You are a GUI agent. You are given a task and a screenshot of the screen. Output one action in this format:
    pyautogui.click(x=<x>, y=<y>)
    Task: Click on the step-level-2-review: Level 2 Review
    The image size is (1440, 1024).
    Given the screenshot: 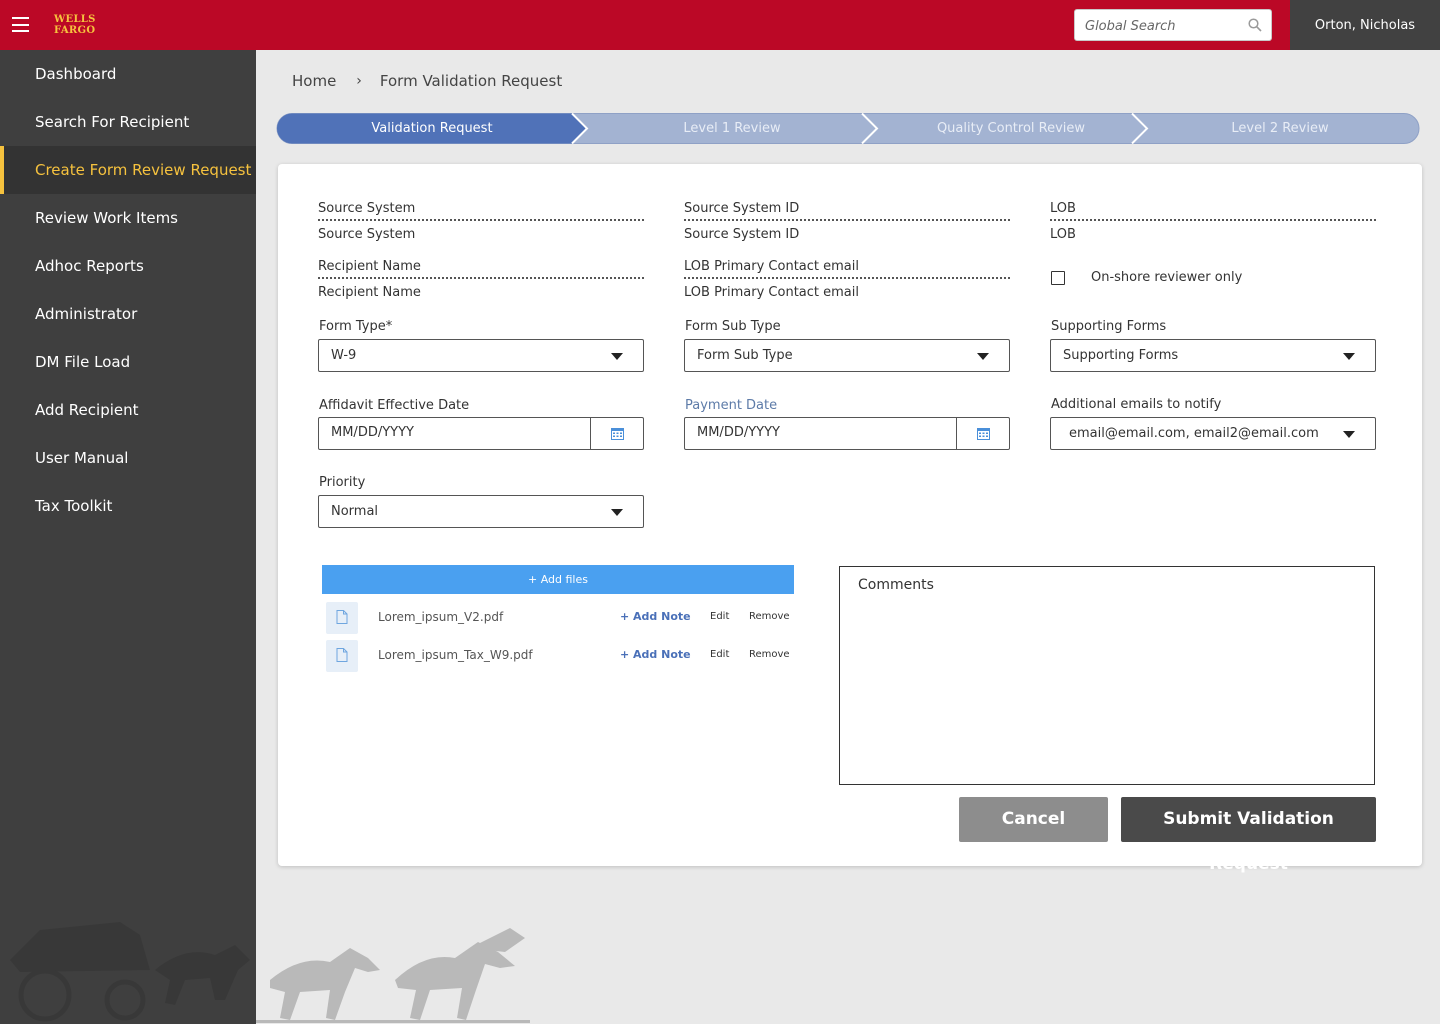 What is the action you would take?
    pyautogui.click(x=1280, y=128)
    